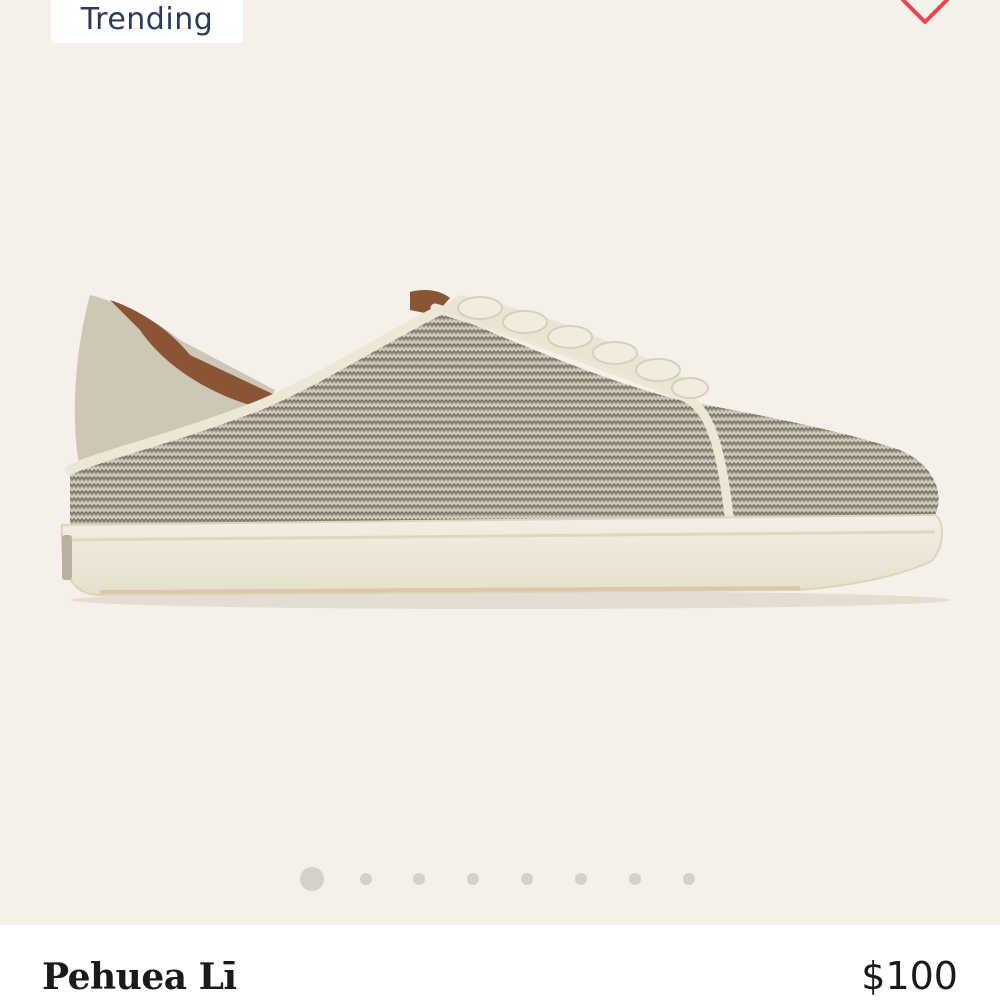 This screenshot has height=1000, width=1000. I want to click on heart-icon, so click(925, 12).